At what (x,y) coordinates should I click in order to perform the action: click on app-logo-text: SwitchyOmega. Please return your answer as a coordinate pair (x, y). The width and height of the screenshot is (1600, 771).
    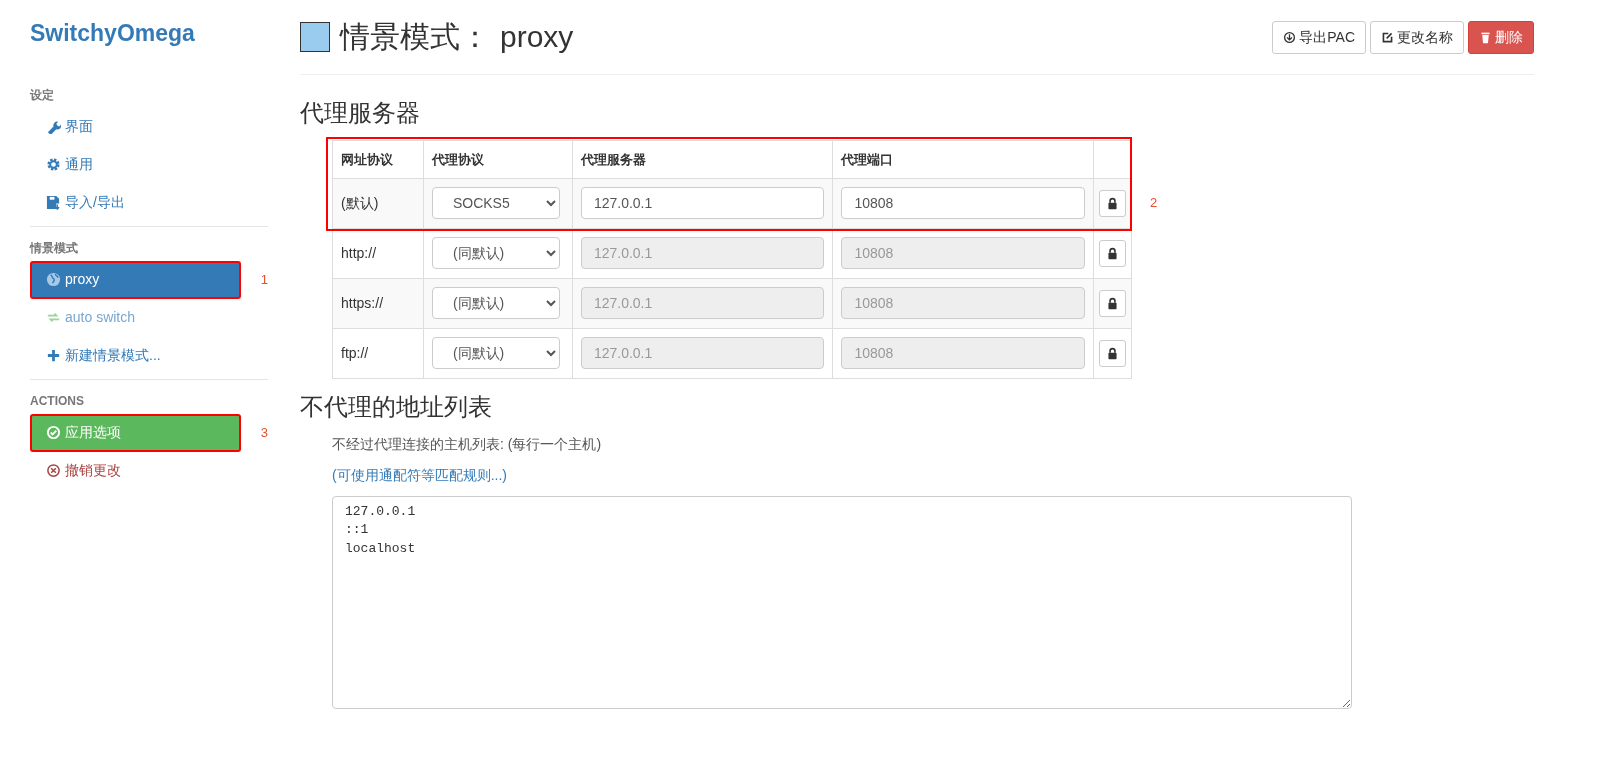
    Looking at the image, I should click on (113, 34).